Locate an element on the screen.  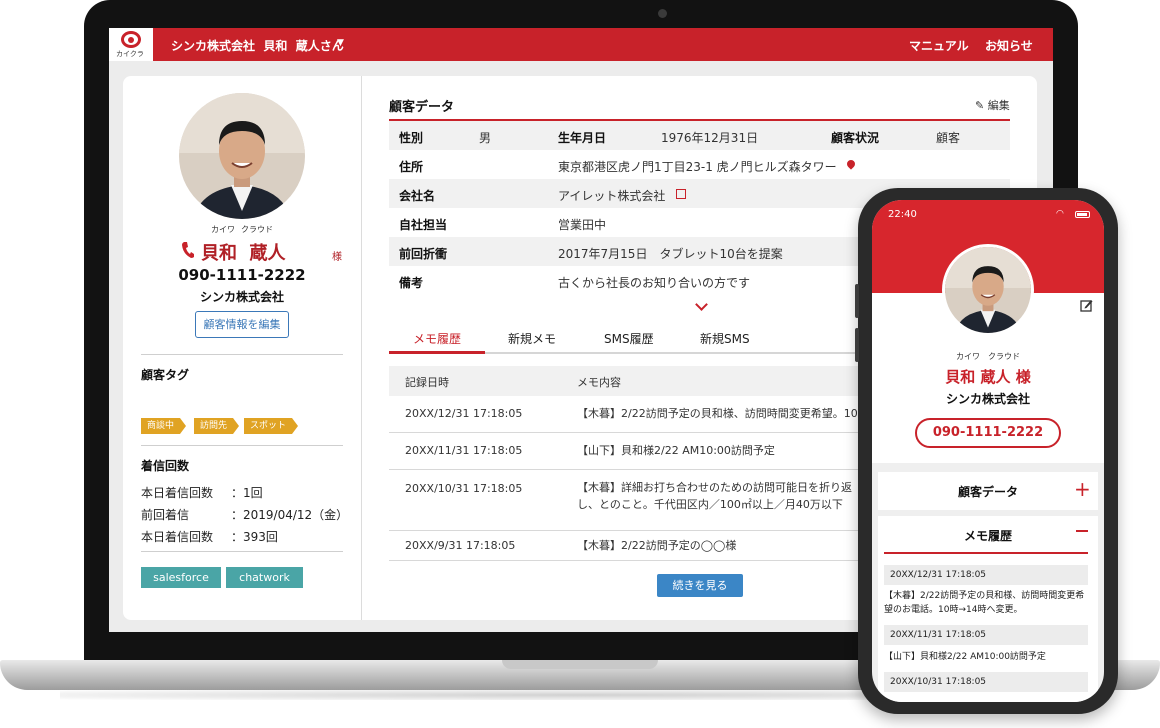
caret-down-icon: ▼ is located at coordinates (340, 43).